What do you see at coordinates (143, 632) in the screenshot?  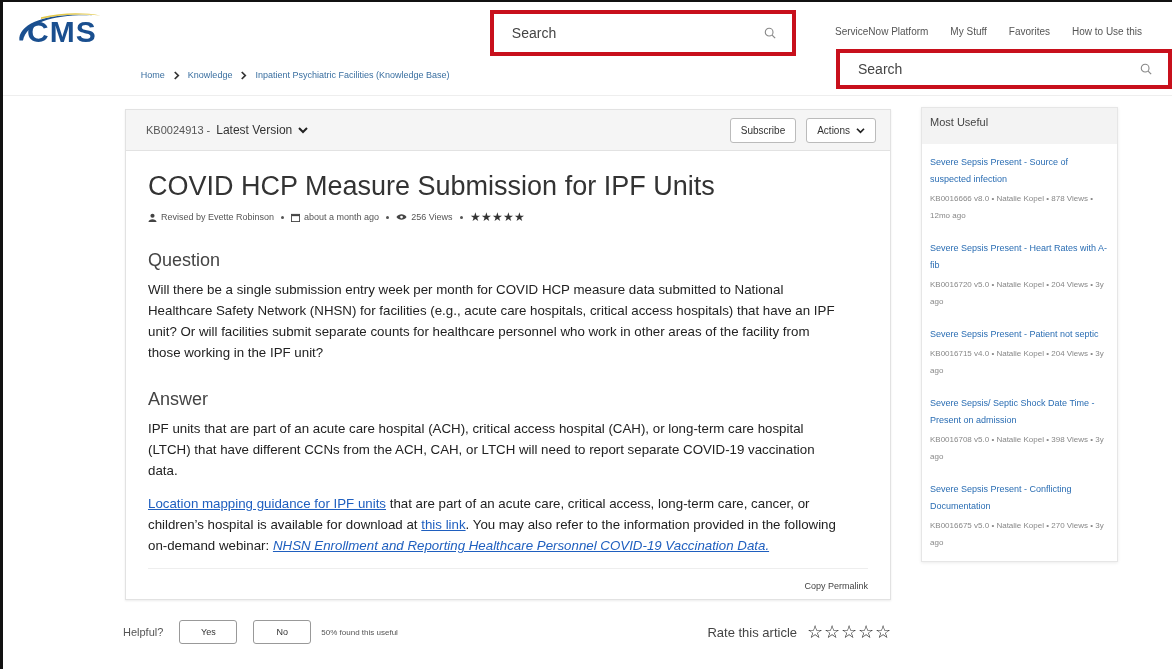 I see `helpful-label: Helpful?` at bounding box center [143, 632].